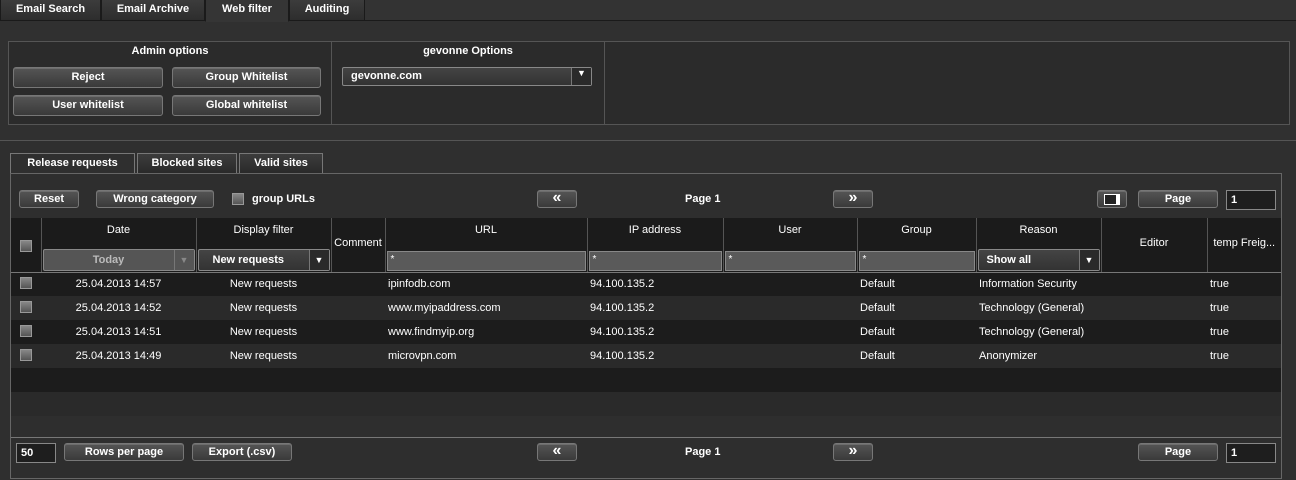 The image size is (1296, 480). I want to click on user-header-label: User, so click(790, 230).